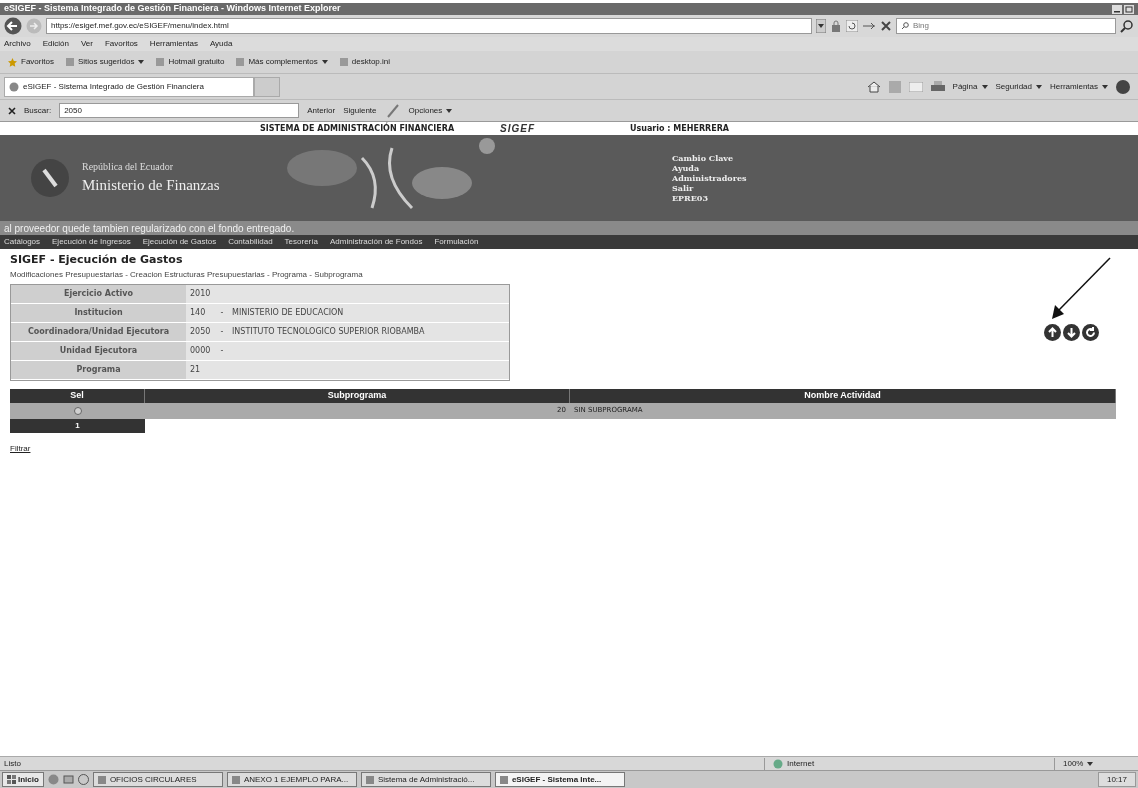 This screenshot has height=788, width=1138. What do you see at coordinates (195, 369) in the screenshot?
I see `field-value: 21` at bounding box center [195, 369].